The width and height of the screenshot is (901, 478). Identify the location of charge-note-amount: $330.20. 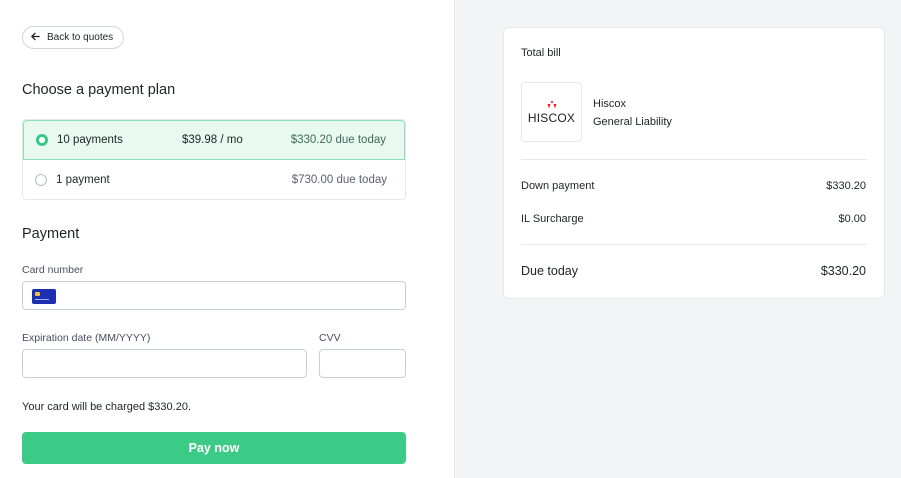
(168, 407).